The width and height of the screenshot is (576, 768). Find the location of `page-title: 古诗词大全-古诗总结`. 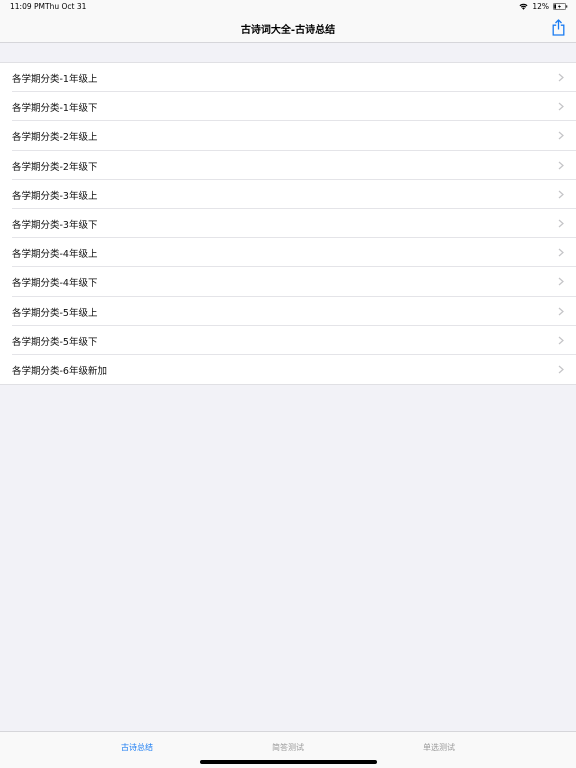

page-title: 古诗词大全-古诗总结 is located at coordinates (288, 30).